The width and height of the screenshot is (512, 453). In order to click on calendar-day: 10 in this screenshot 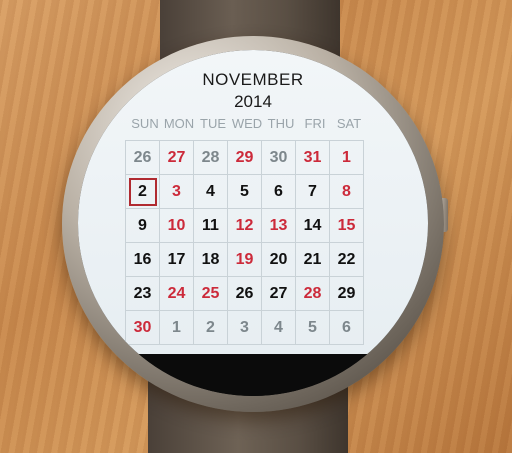, I will do `click(177, 226)`.